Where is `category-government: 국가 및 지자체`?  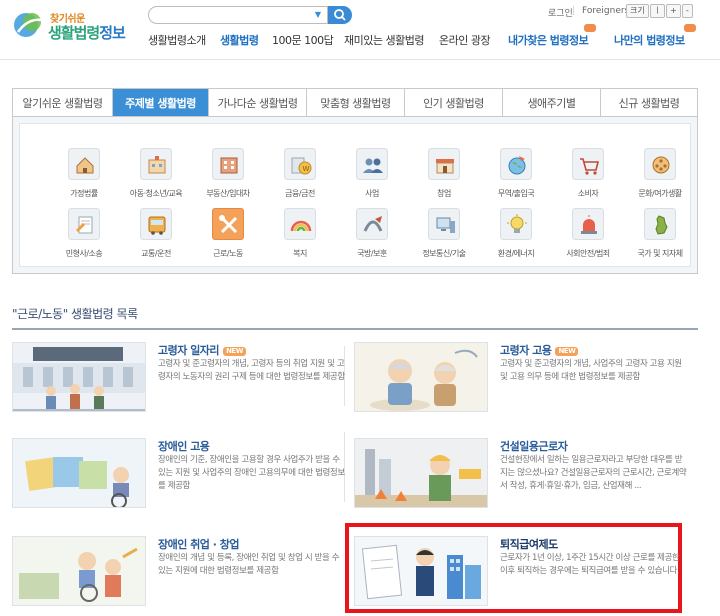 category-government: 국가 및 지자체 is located at coordinates (660, 240).